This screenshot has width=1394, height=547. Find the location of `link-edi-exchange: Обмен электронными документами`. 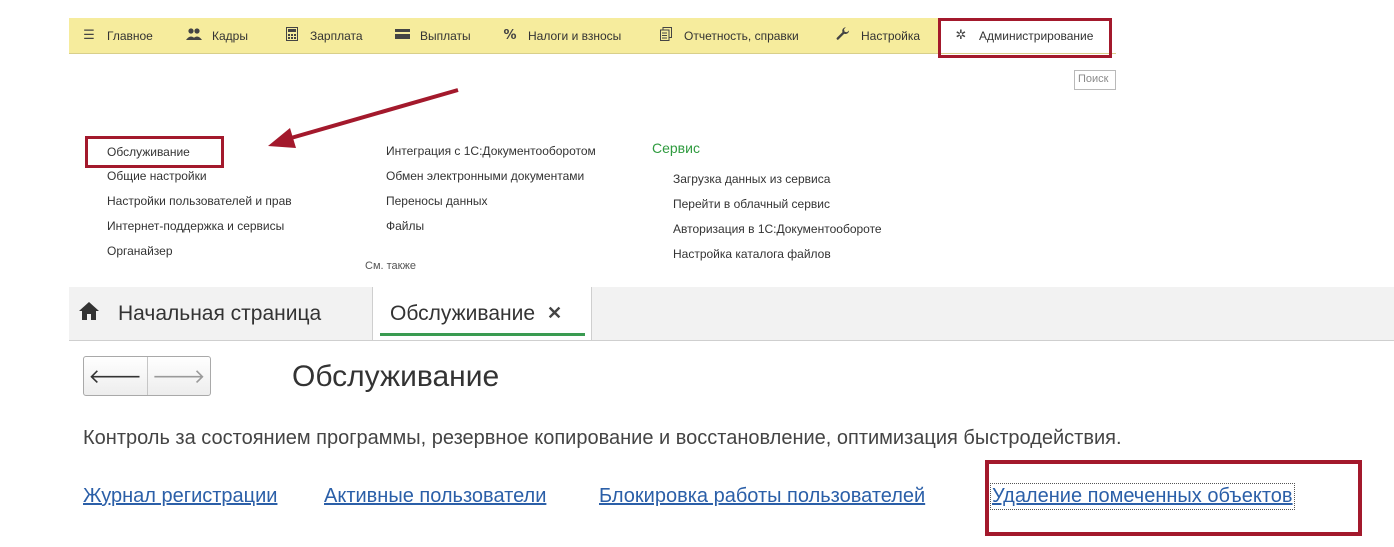

link-edi-exchange: Обмен электронными документами is located at coordinates (485, 176).